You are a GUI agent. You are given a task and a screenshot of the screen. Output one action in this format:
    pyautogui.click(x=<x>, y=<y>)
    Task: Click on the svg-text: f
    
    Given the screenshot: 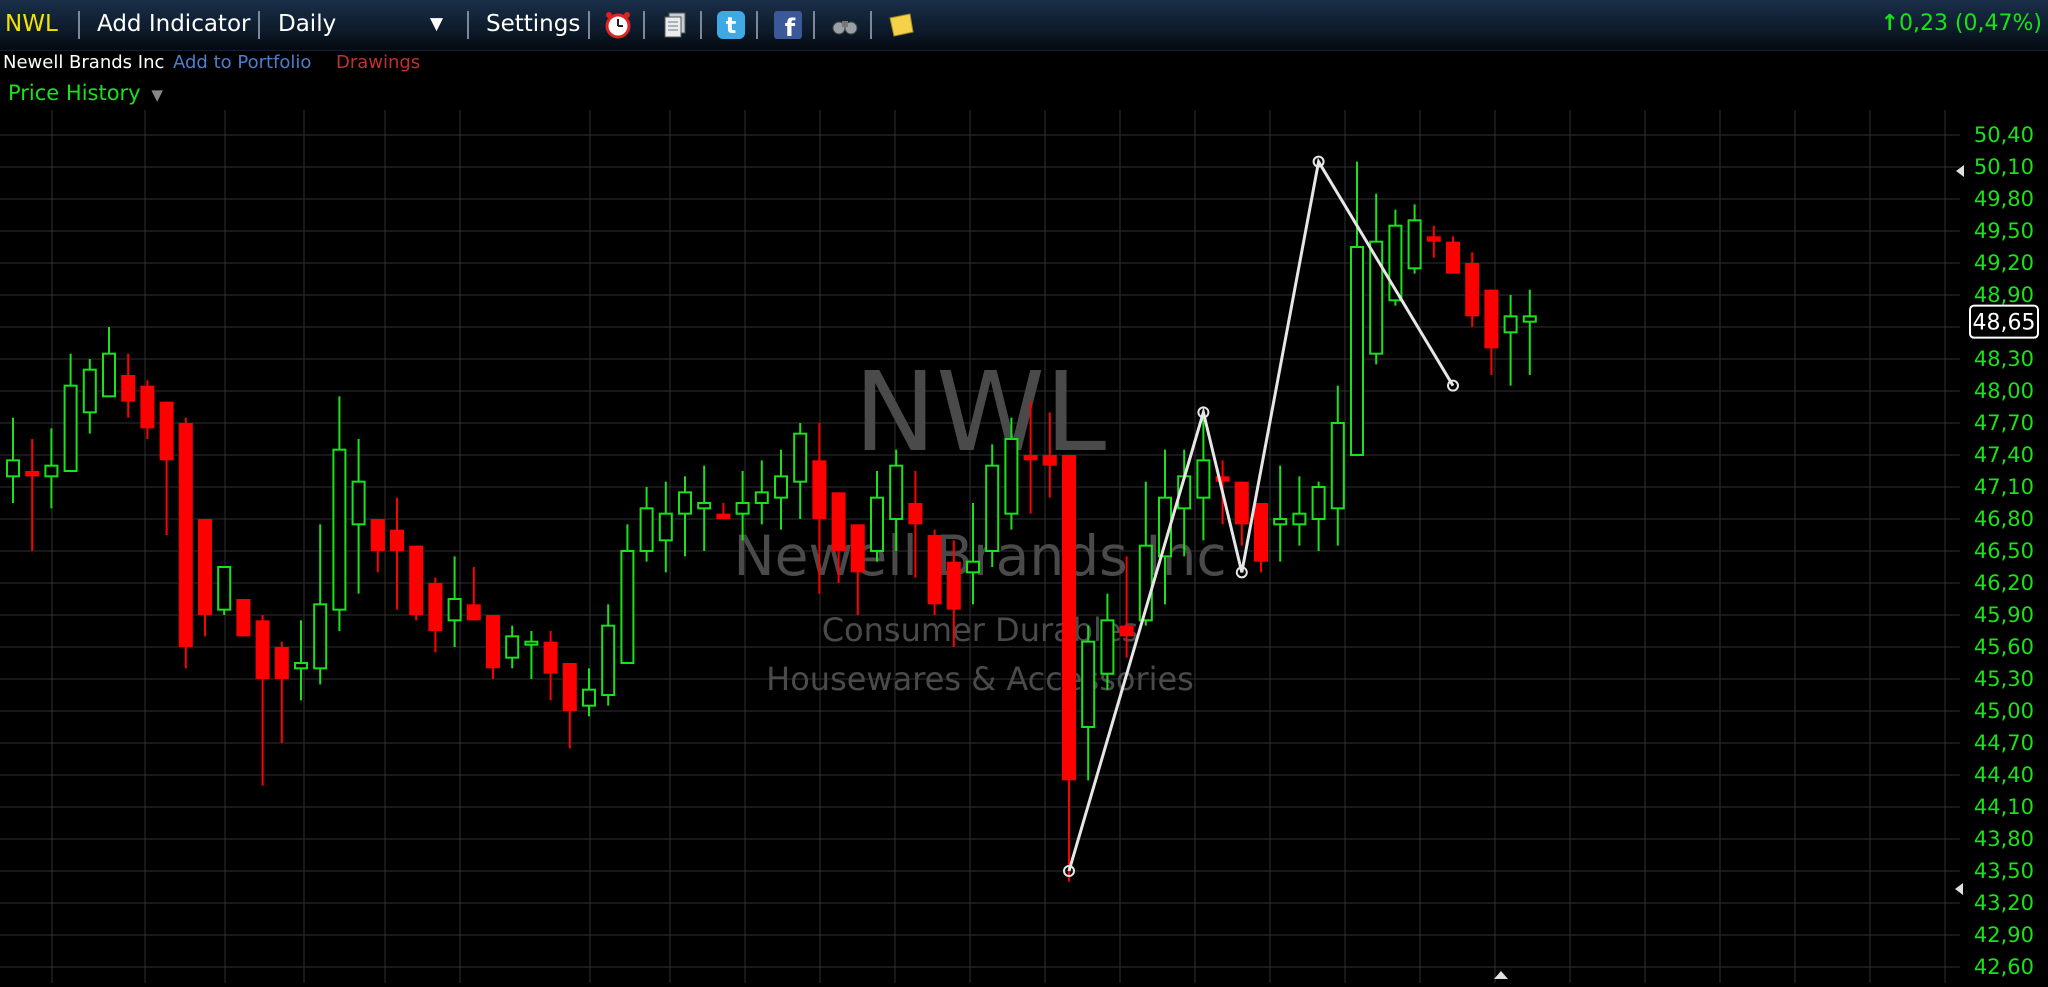 What is the action you would take?
    pyautogui.click(x=790, y=27)
    